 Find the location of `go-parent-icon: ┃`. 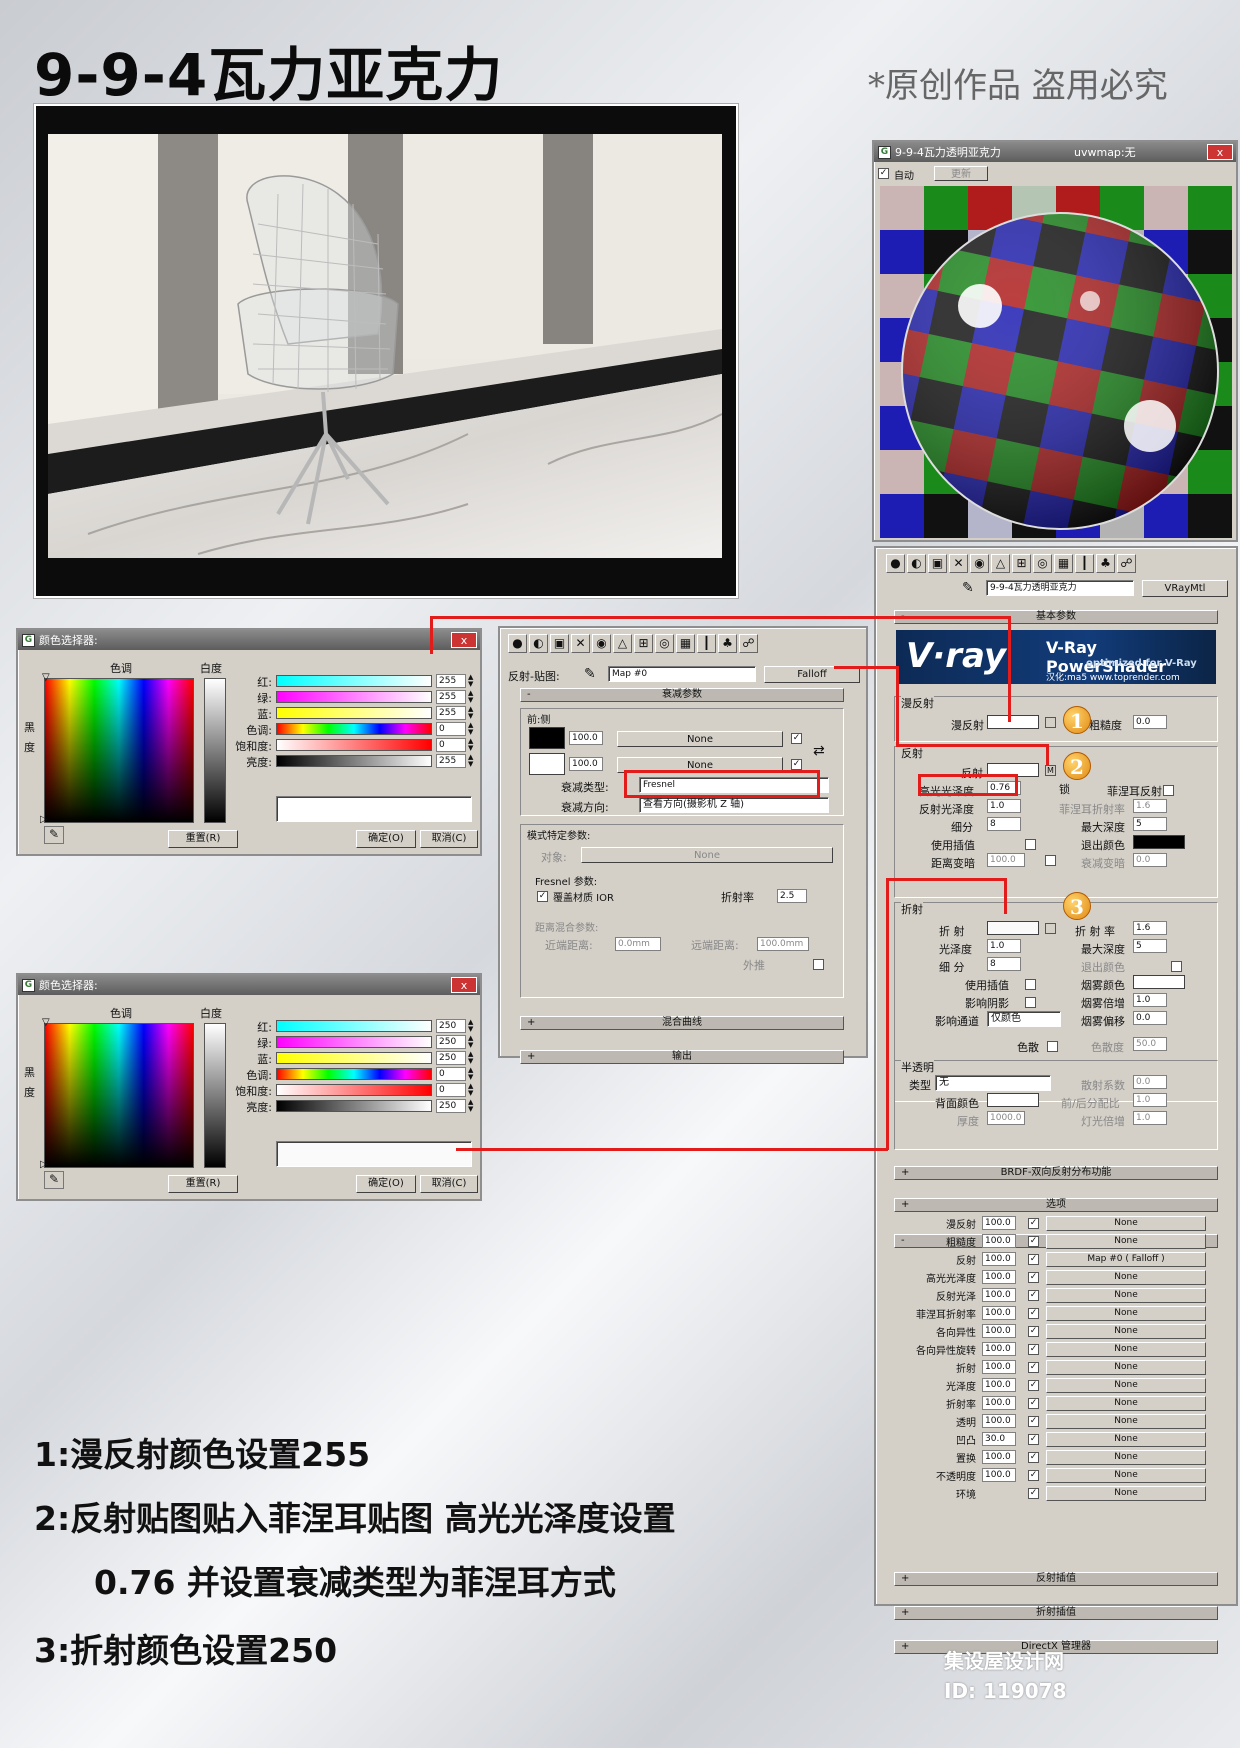

go-parent-icon: ┃ is located at coordinates (706, 643).